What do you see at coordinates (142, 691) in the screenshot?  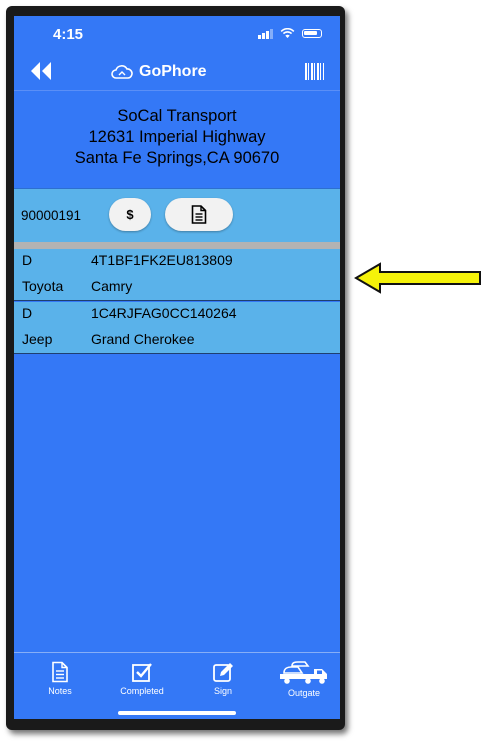 I see `tab-label: Completed` at bounding box center [142, 691].